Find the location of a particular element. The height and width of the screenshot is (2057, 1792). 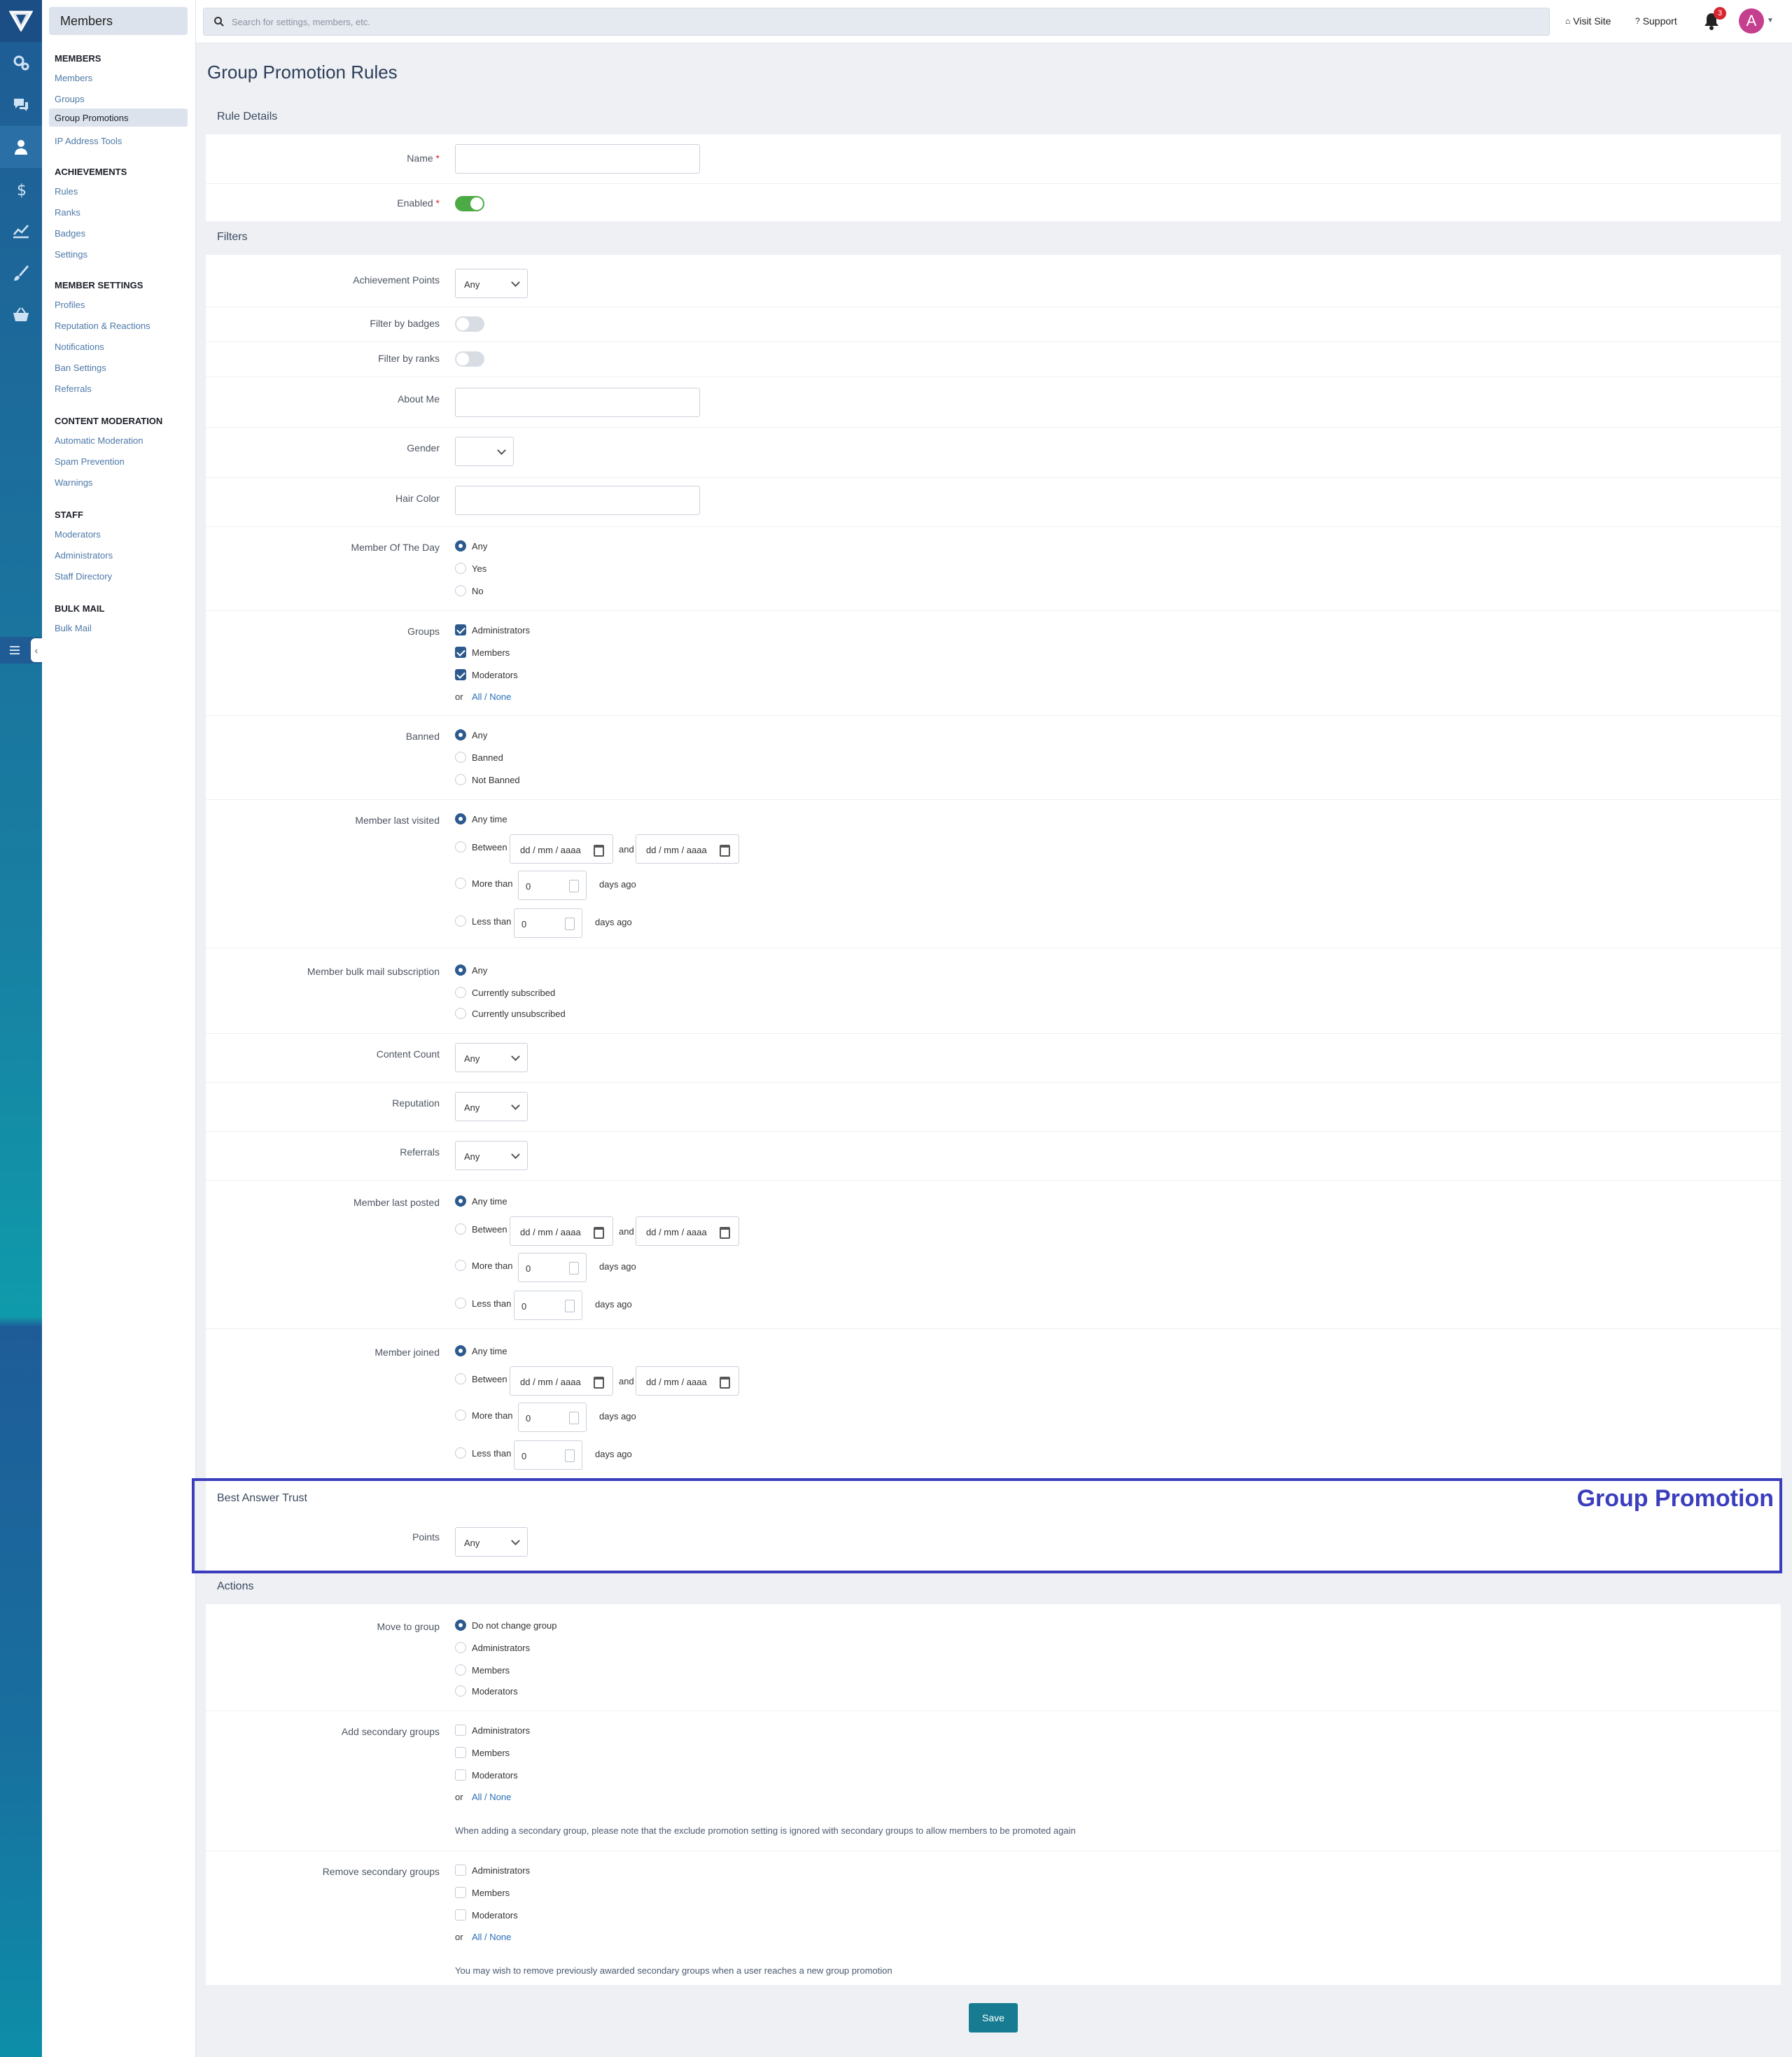

joined-any-time: Any time is located at coordinates (481, 1350).